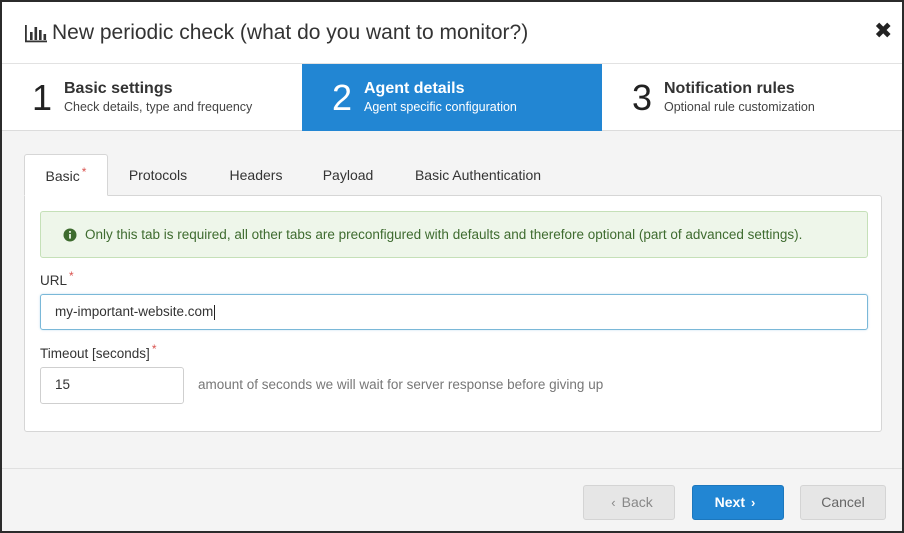 The image size is (904, 533). Describe the element at coordinates (753, 502) in the screenshot. I see `chevron-right-icon: ›` at that location.